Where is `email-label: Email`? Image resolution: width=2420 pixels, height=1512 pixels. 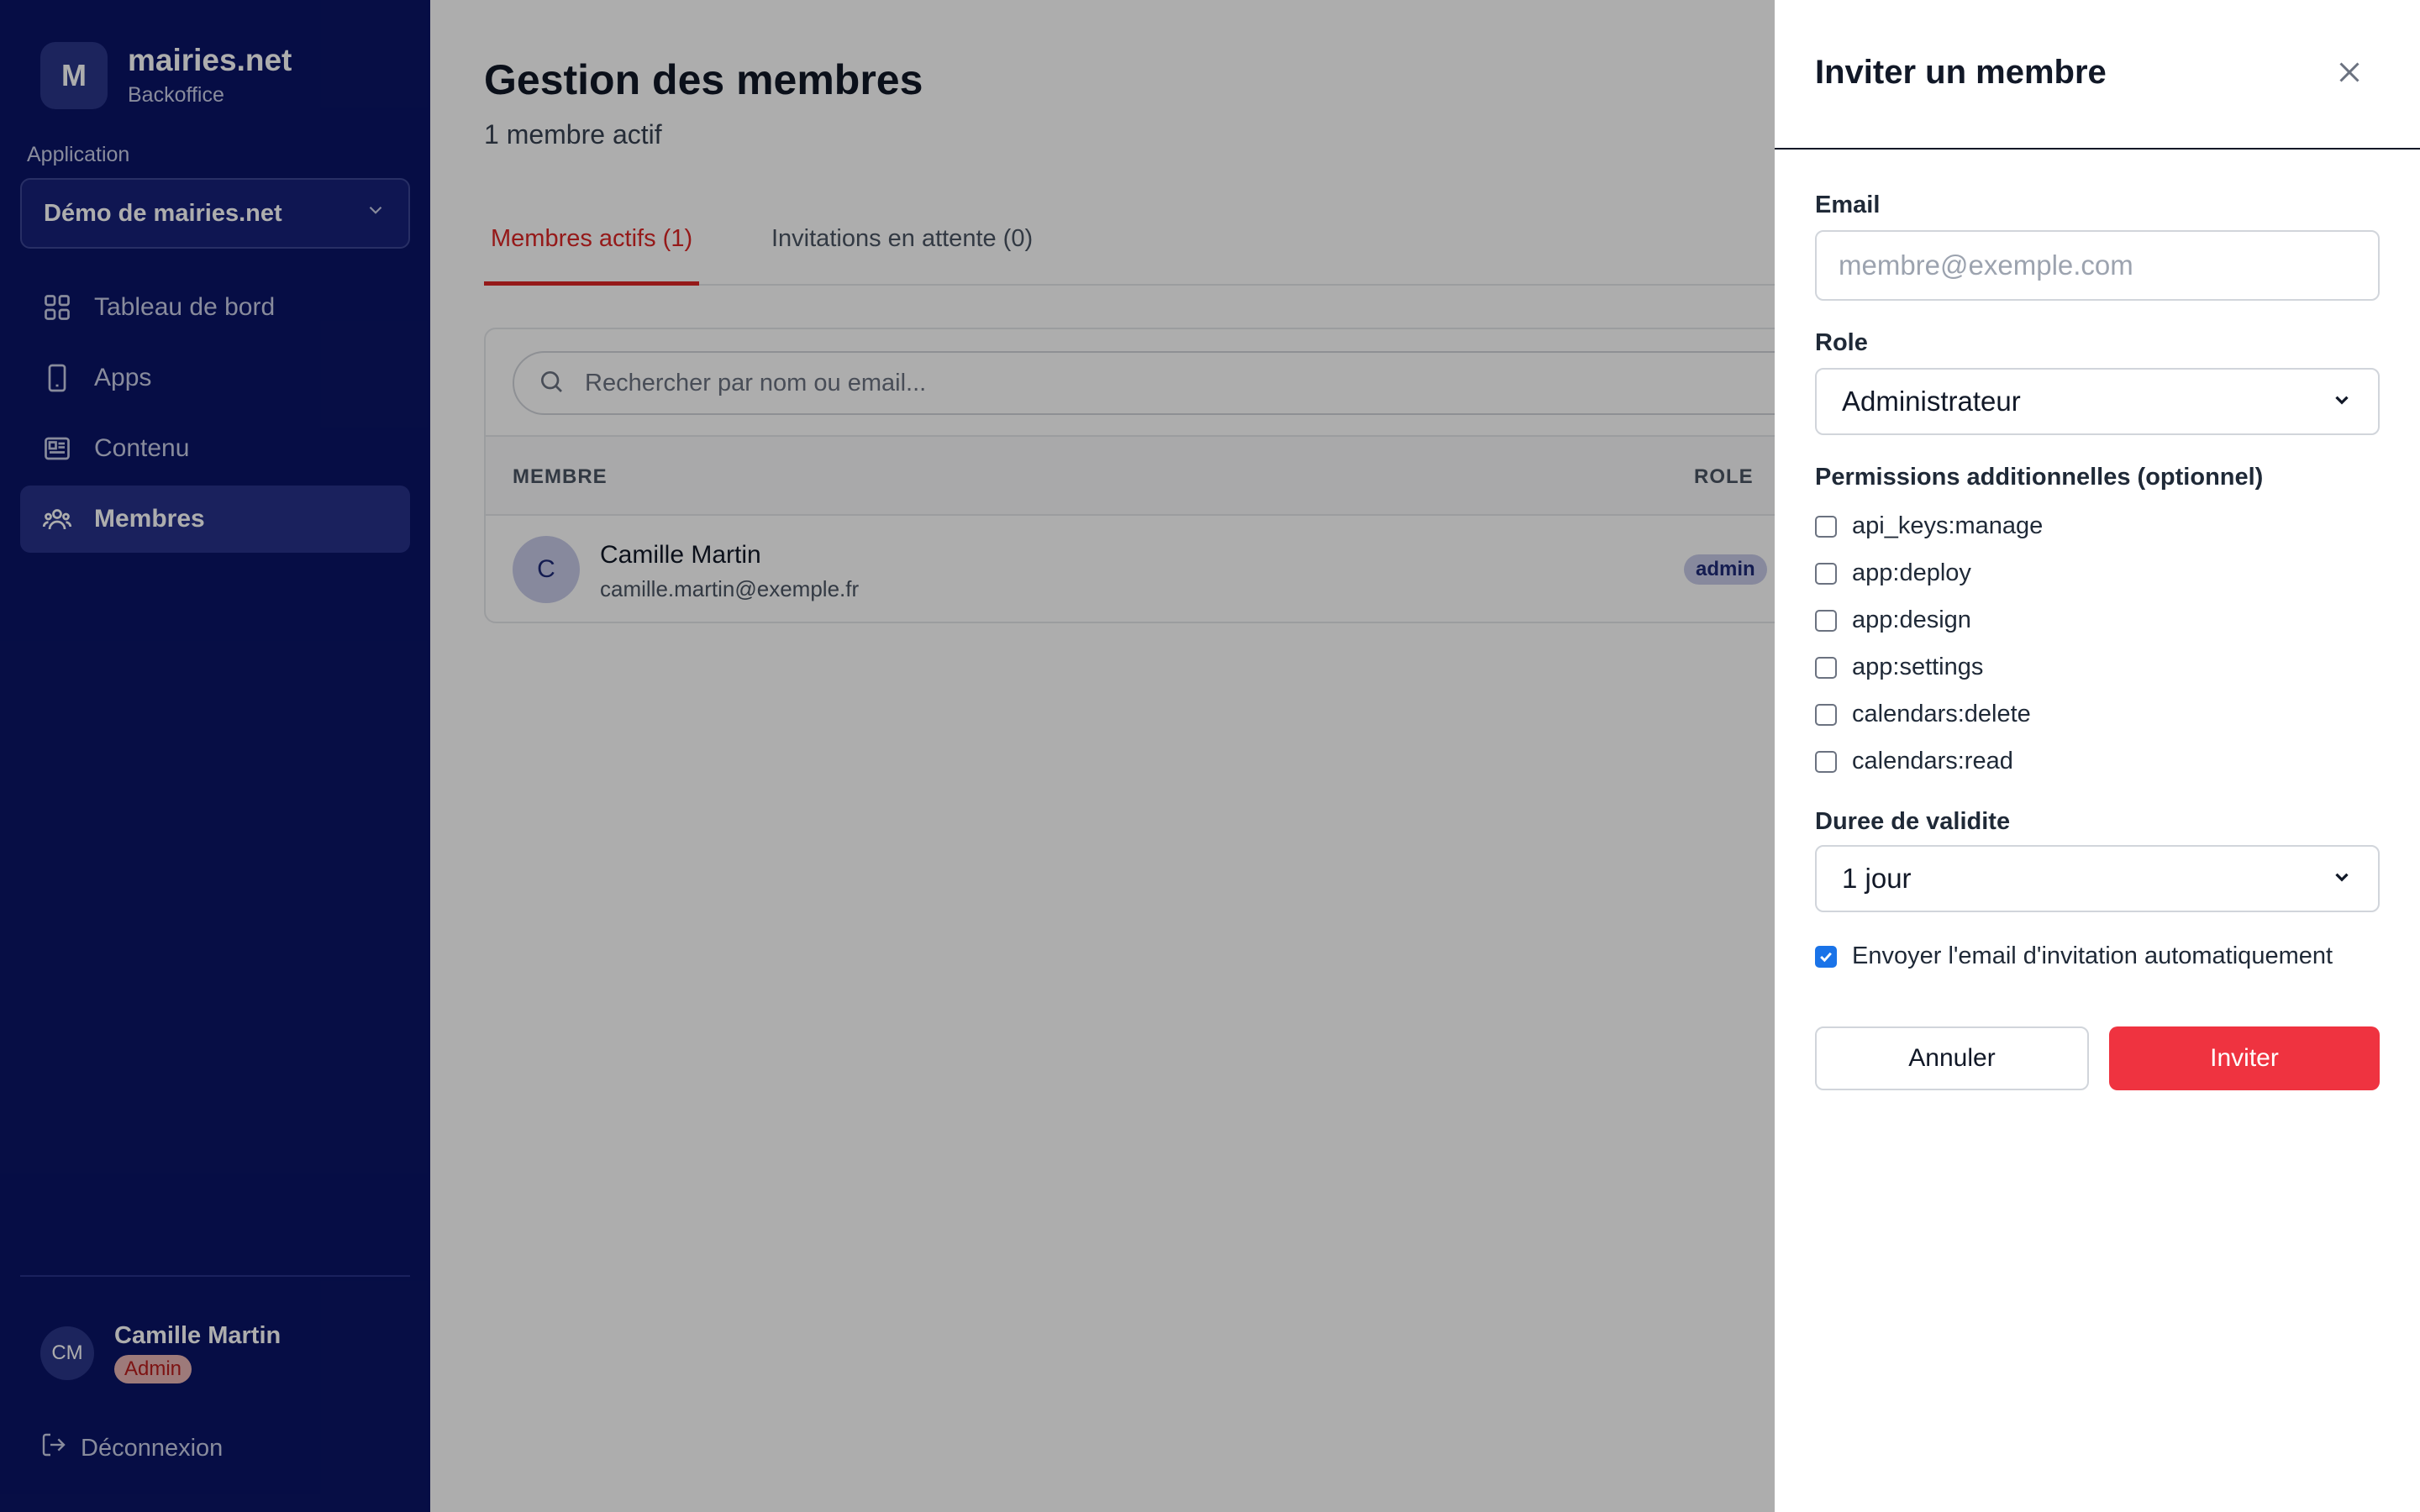 email-label: Email is located at coordinates (1848, 205).